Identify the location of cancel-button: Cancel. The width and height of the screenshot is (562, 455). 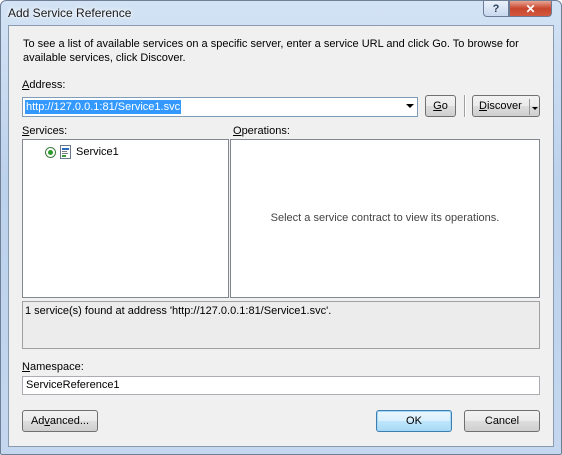
(502, 421).